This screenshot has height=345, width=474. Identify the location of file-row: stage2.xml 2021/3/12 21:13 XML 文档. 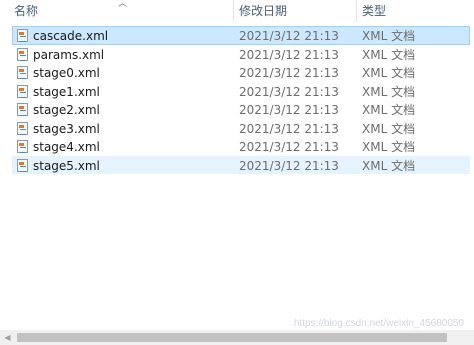
(241, 109).